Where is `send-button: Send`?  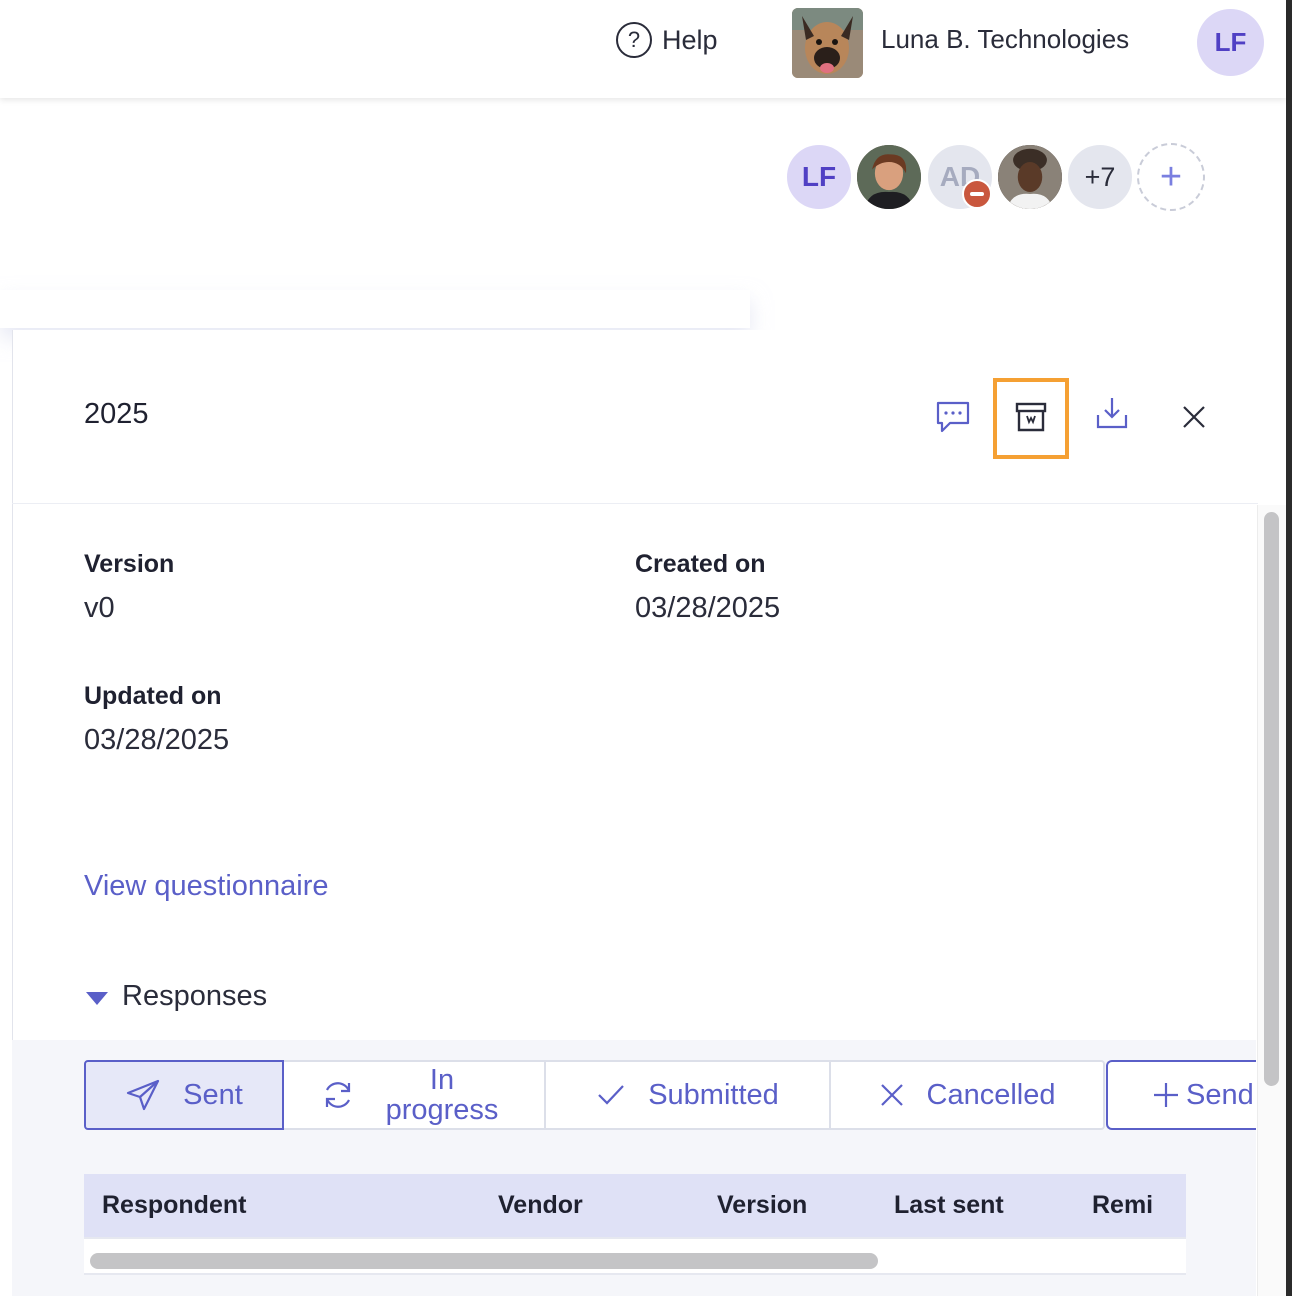
send-button: Send is located at coordinates (1181, 1095).